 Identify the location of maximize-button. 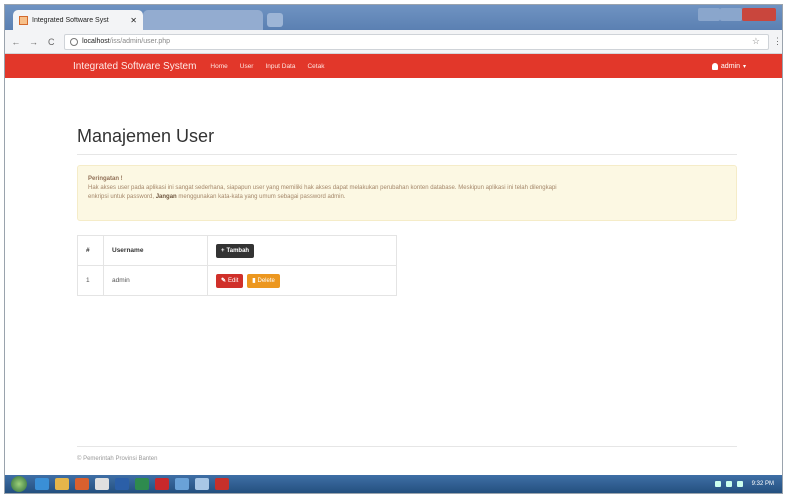
(731, 14).